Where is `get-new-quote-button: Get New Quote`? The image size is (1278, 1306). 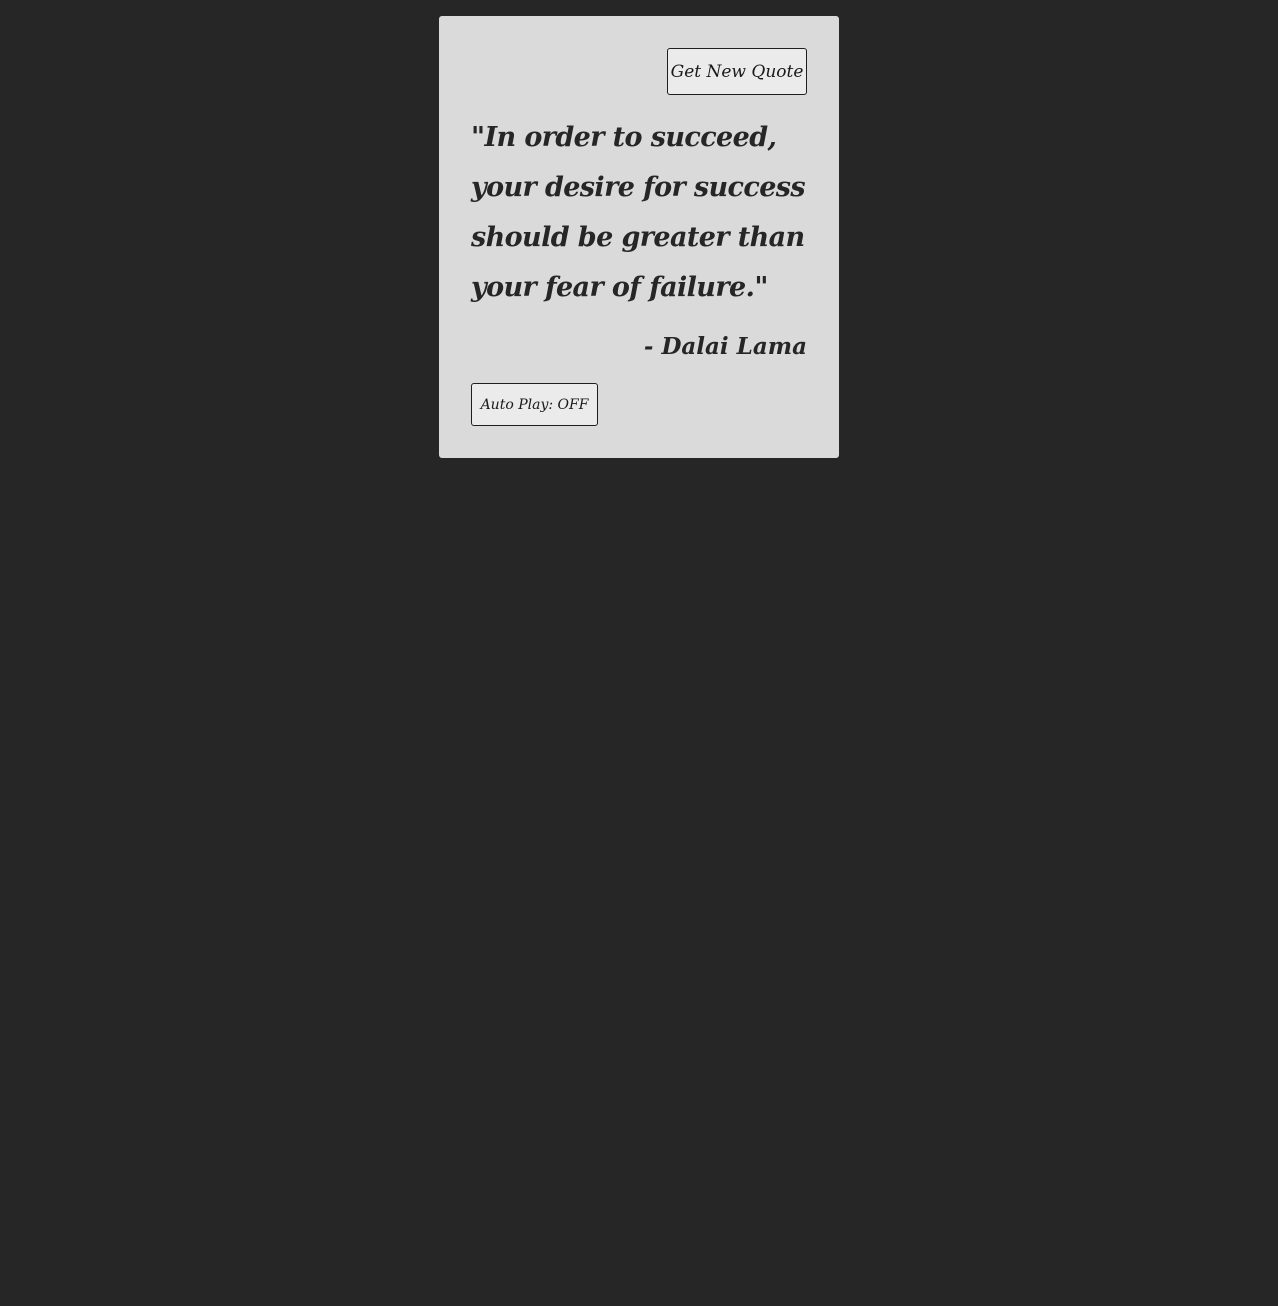
get-new-quote-button: Get New Quote is located at coordinates (737, 71).